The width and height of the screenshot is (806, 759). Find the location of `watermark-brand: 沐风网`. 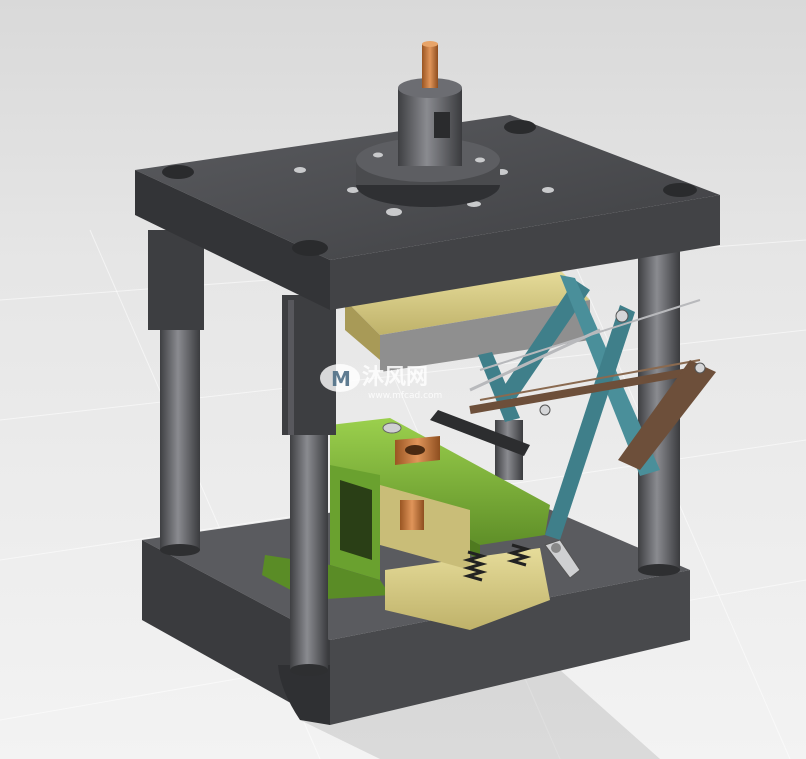

watermark-brand: 沐风网 is located at coordinates (395, 377).